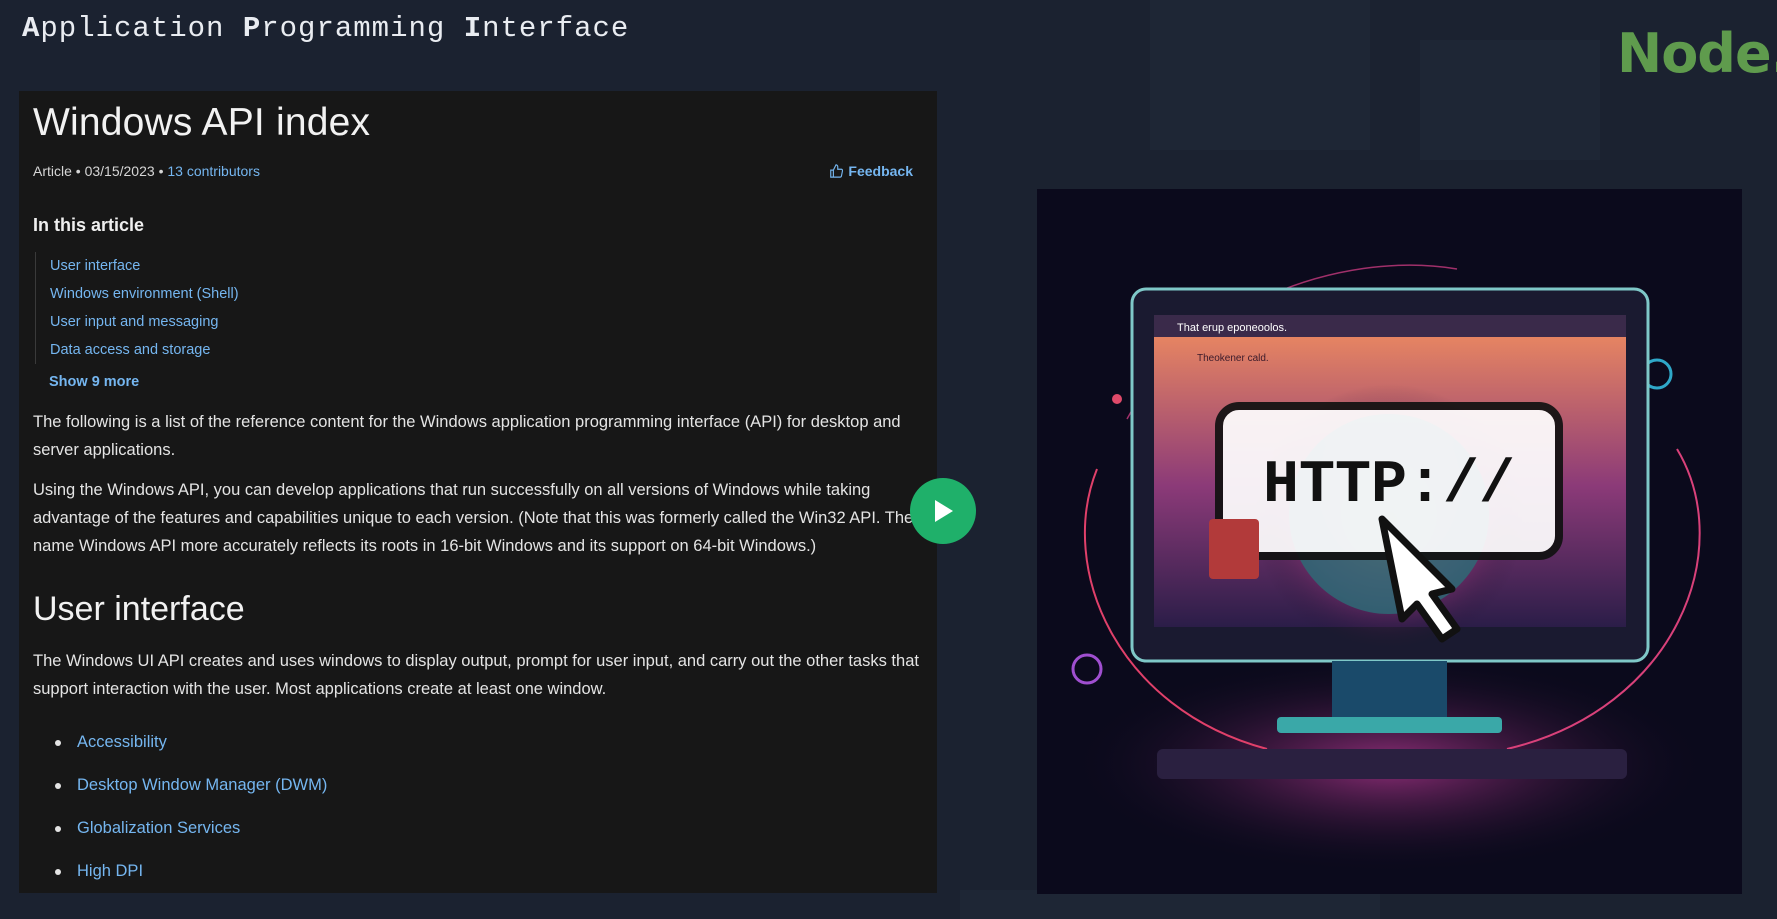  What do you see at coordinates (139, 609) in the screenshot?
I see `section-heading: User interface` at bounding box center [139, 609].